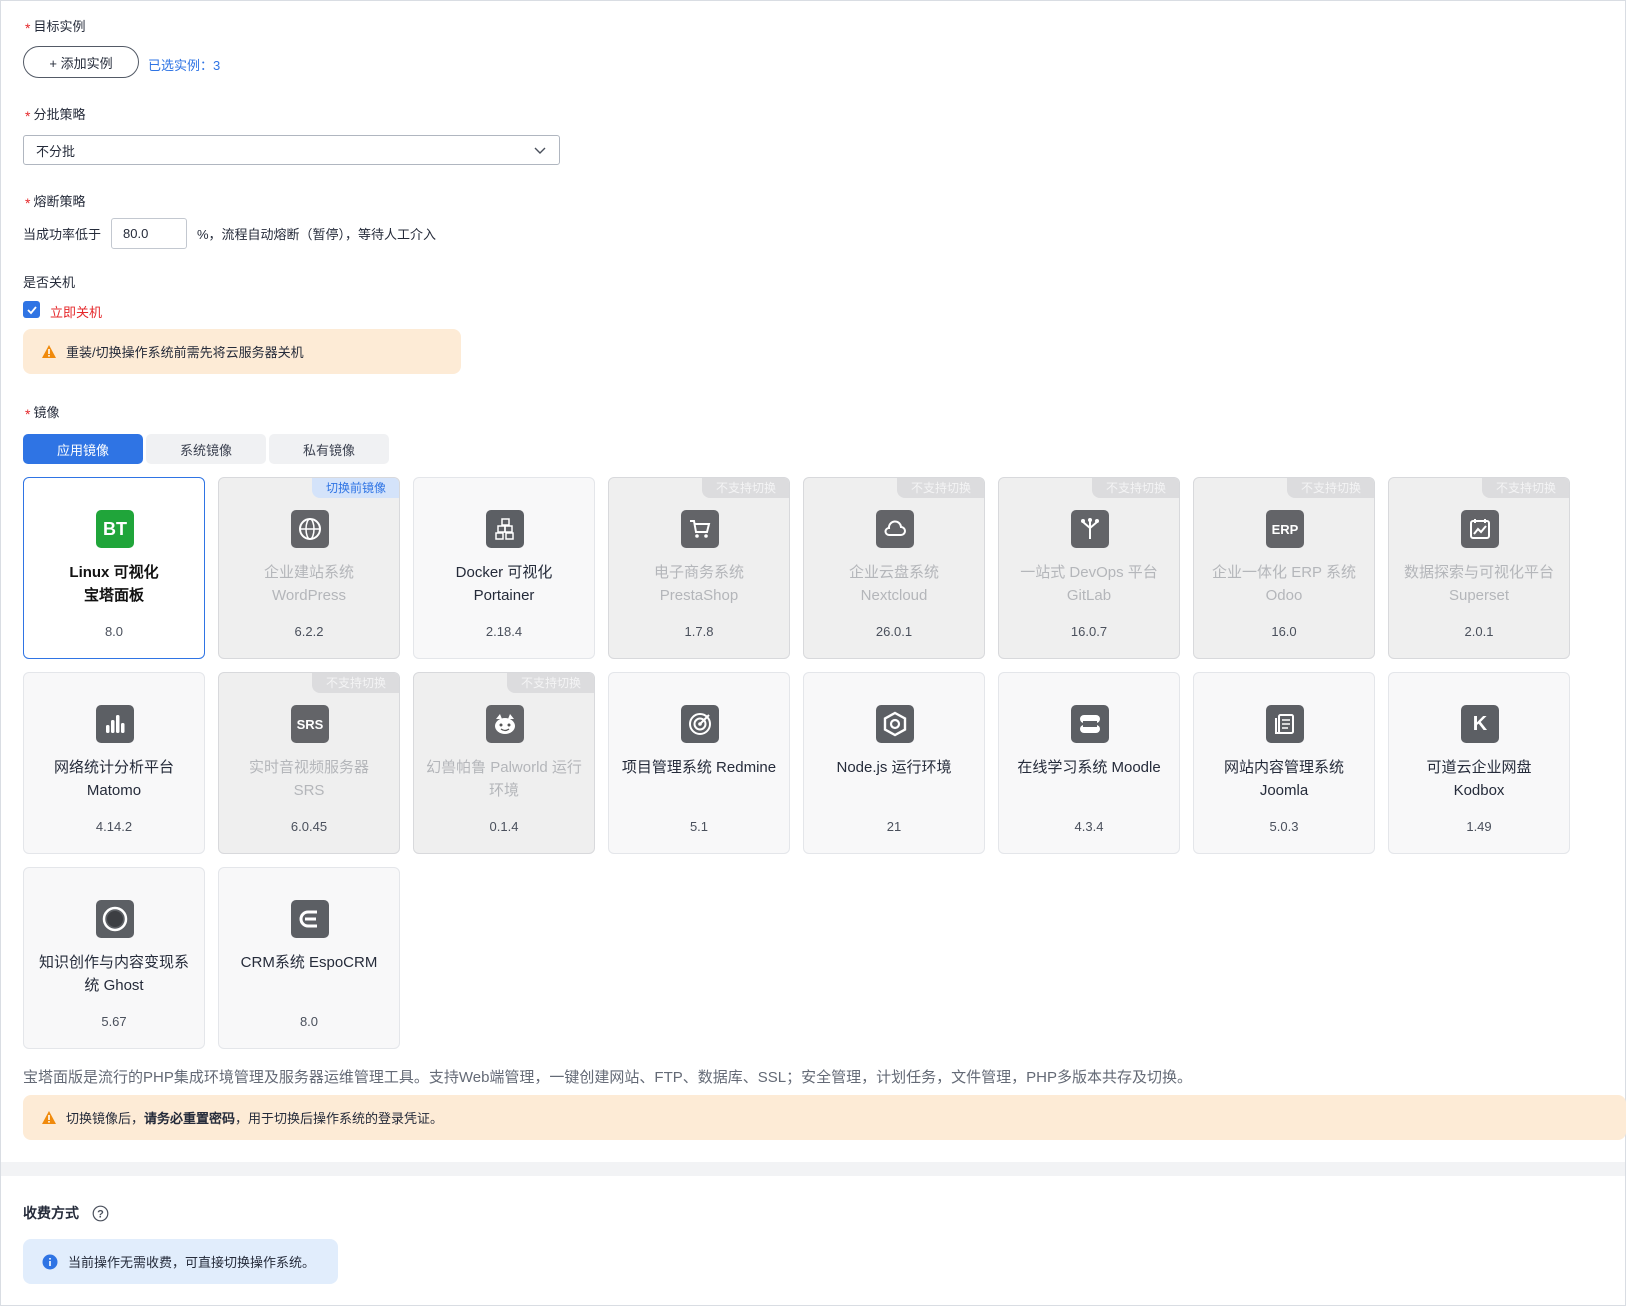 Image resolution: width=1626 pixels, height=1306 pixels. I want to click on billing-info: 当前操作无需收费，可直接切换操作系统。, so click(180, 1261).